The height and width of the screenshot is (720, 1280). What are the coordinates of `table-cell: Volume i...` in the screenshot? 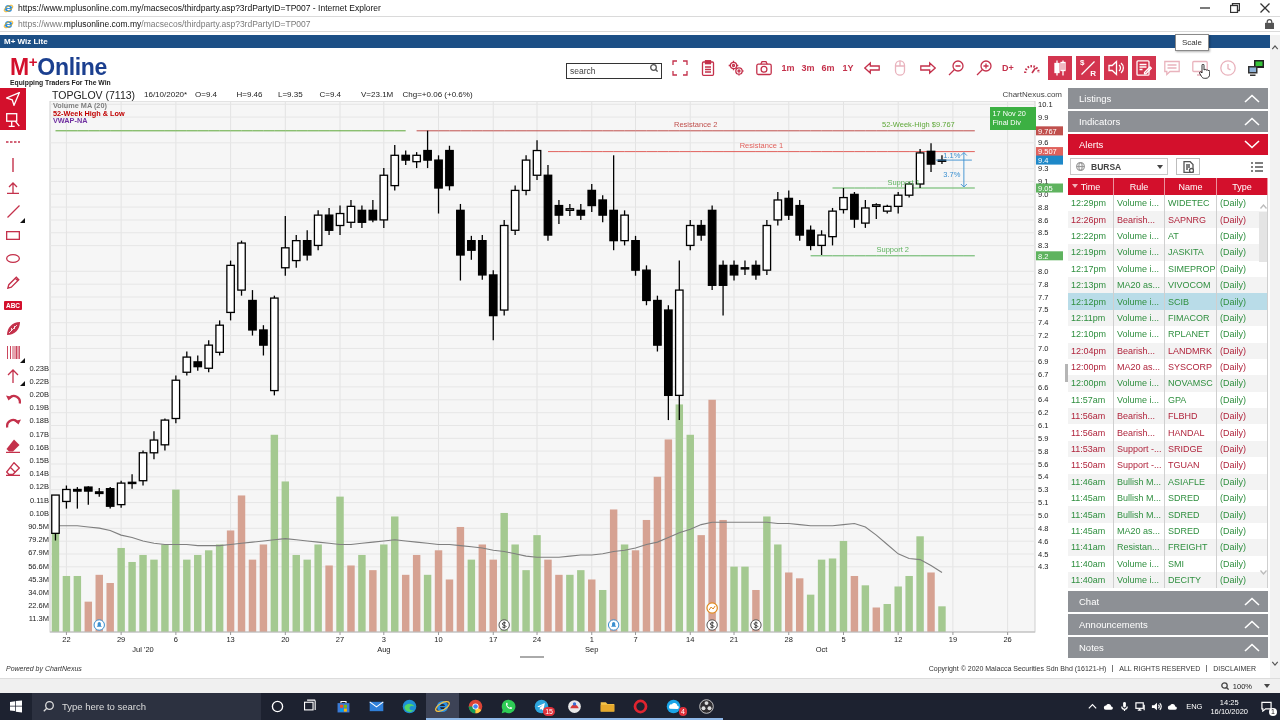 It's located at (1139, 268).